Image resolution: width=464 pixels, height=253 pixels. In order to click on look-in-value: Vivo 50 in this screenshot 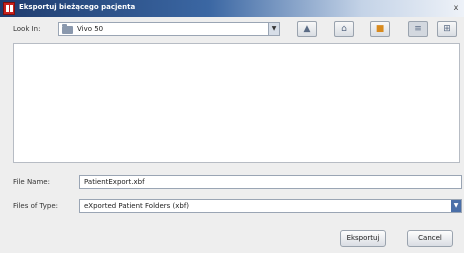, I will do `click(90, 29)`.